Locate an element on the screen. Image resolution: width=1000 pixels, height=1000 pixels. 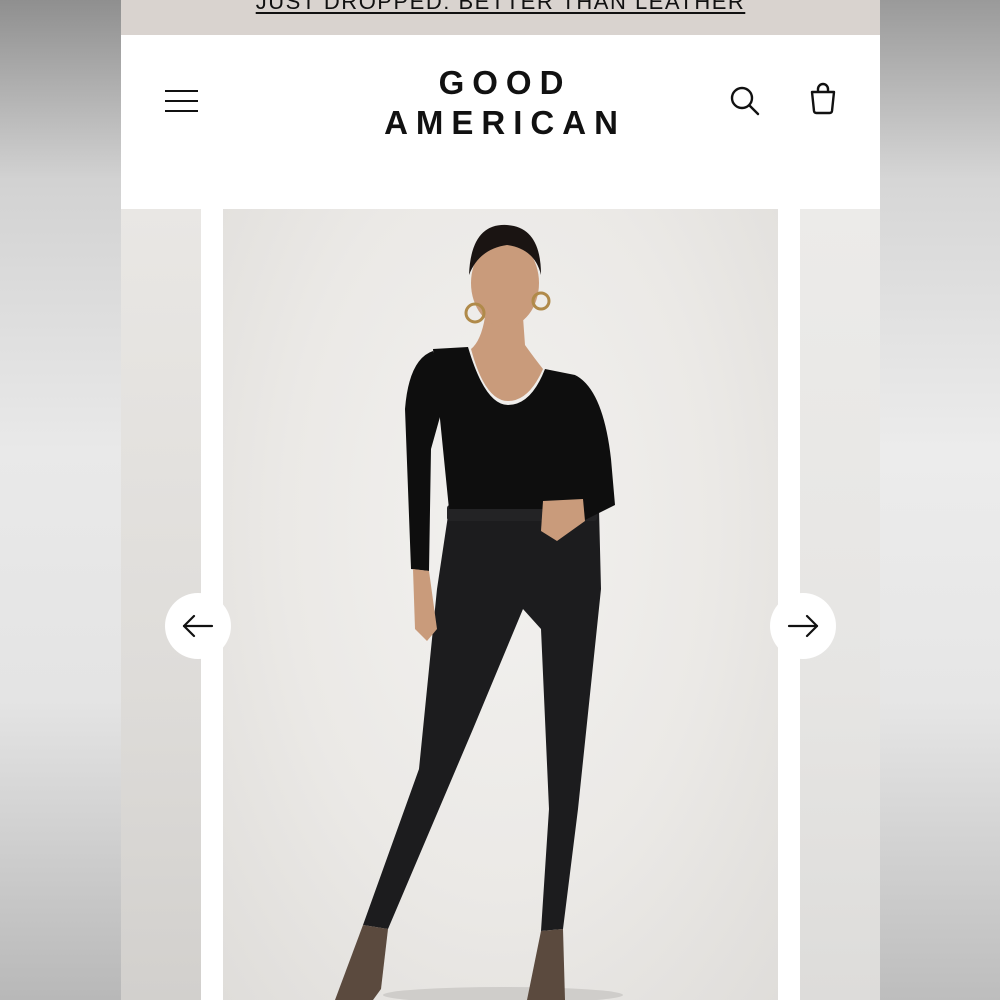
site-header: GOOD AMERICAN is located at coordinates (500, 122).